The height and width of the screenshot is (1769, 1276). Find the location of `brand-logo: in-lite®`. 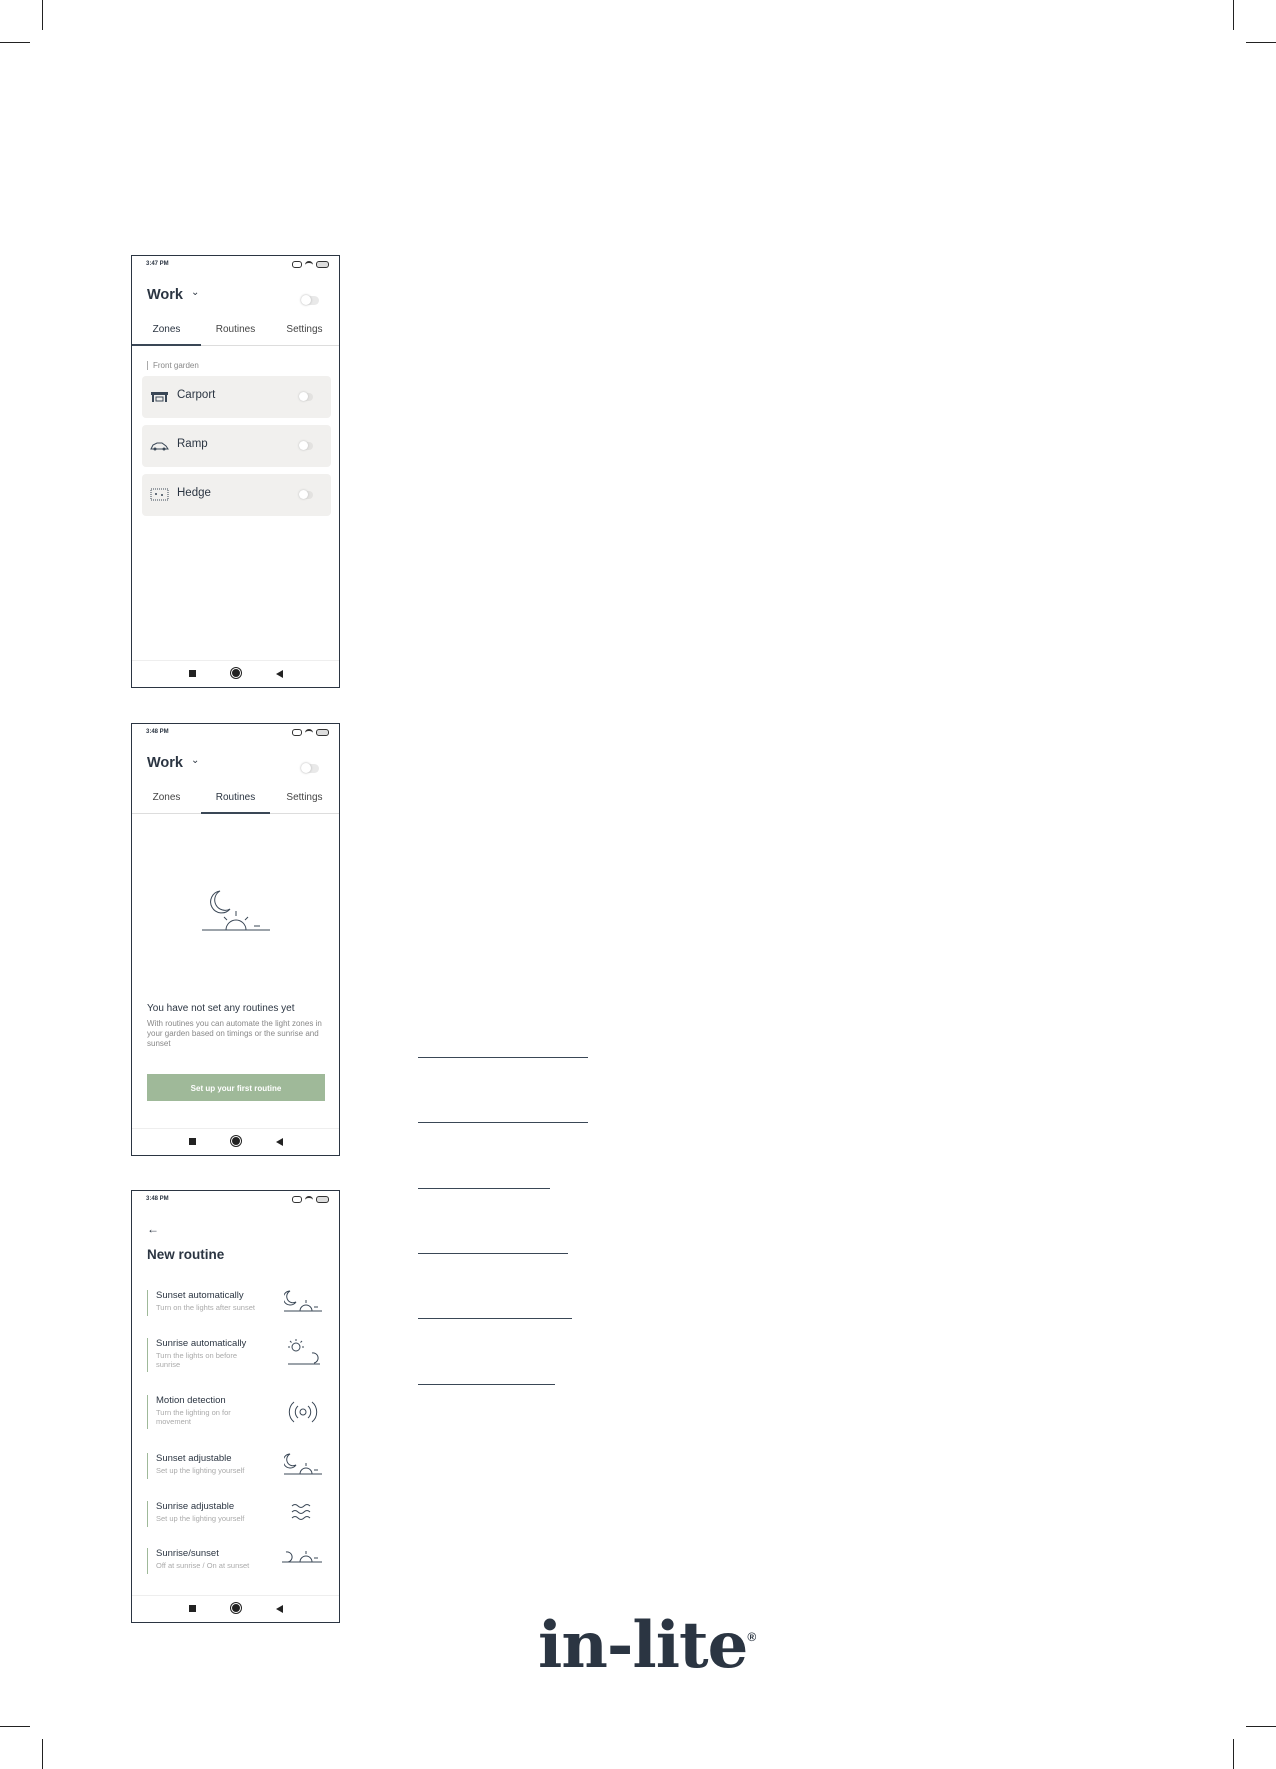

brand-logo: in-lite® is located at coordinates (647, 1645).